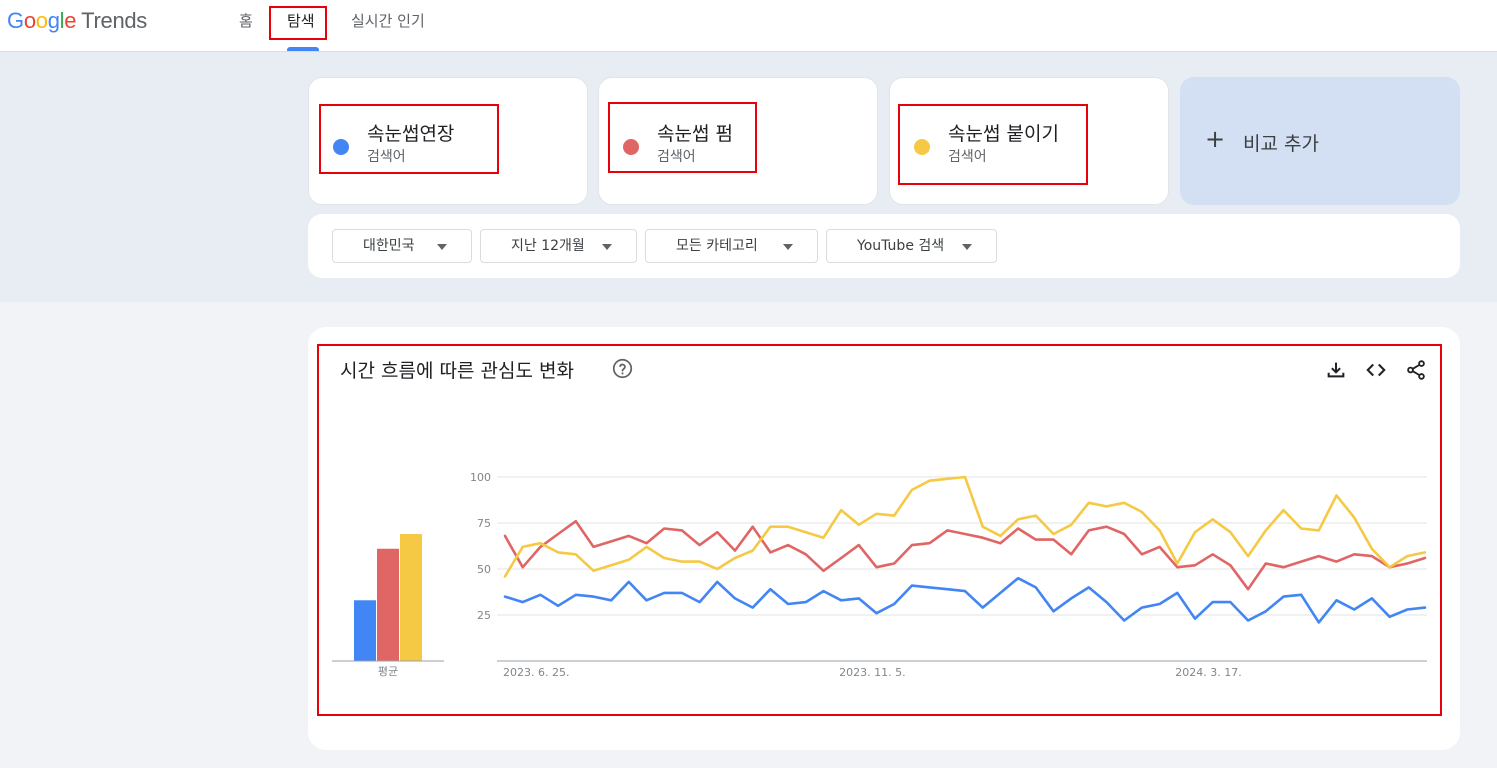  I want to click on nav-trending-now: 실시간 인기, so click(388, 20).